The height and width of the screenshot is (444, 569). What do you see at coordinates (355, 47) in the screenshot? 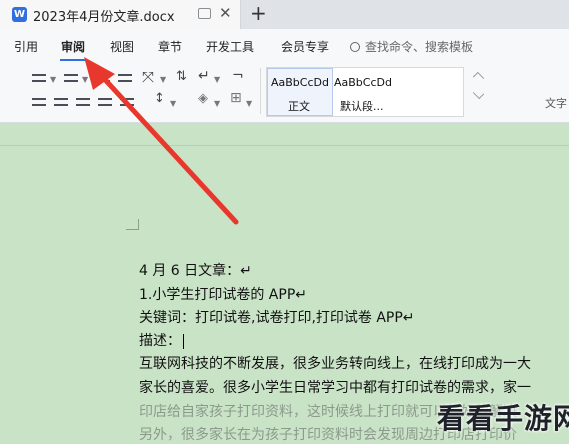
I see `search-icon` at bounding box center [355, 47].